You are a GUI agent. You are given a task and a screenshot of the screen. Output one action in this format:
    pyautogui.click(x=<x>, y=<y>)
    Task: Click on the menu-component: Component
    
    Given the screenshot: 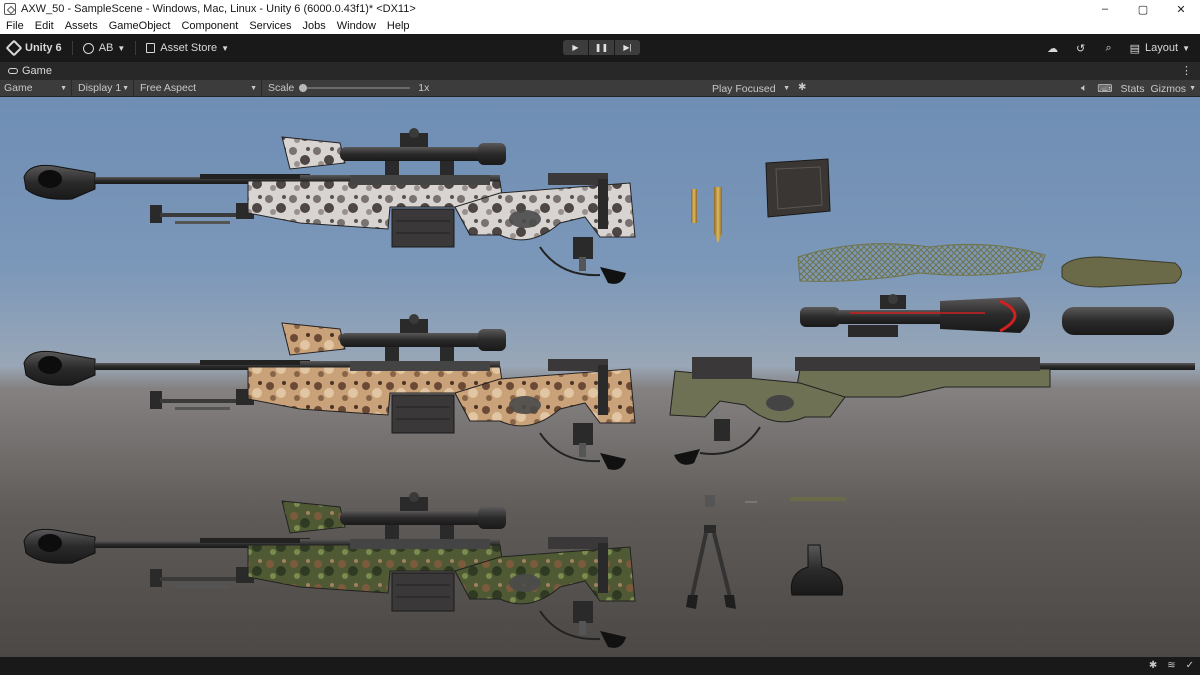 What is the action you would take?
    pyautogui.click(x=209, y=26)
    